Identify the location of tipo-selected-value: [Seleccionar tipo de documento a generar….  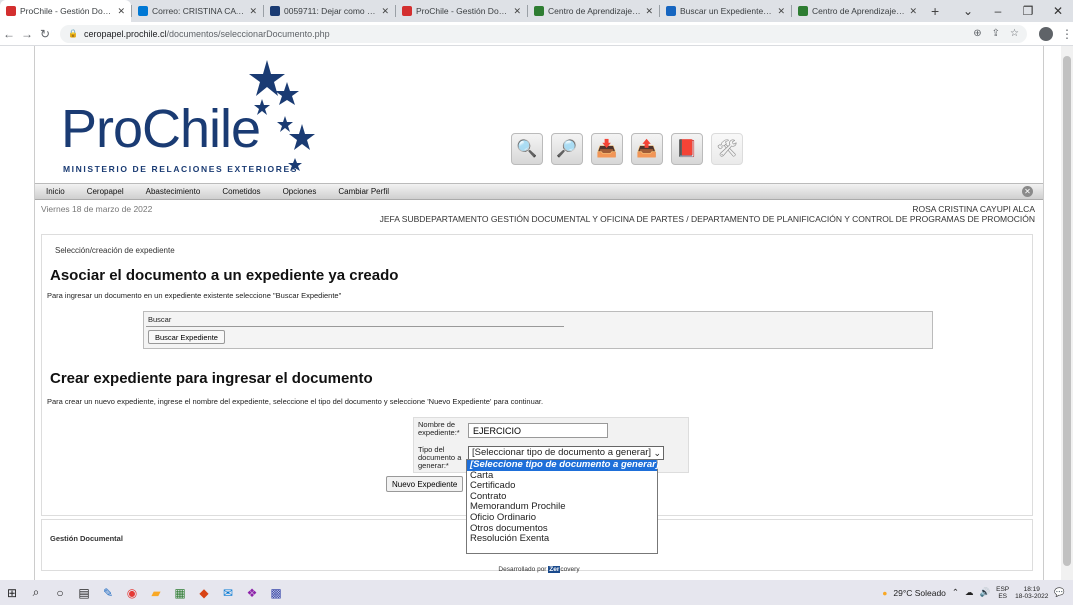
(562, 452).